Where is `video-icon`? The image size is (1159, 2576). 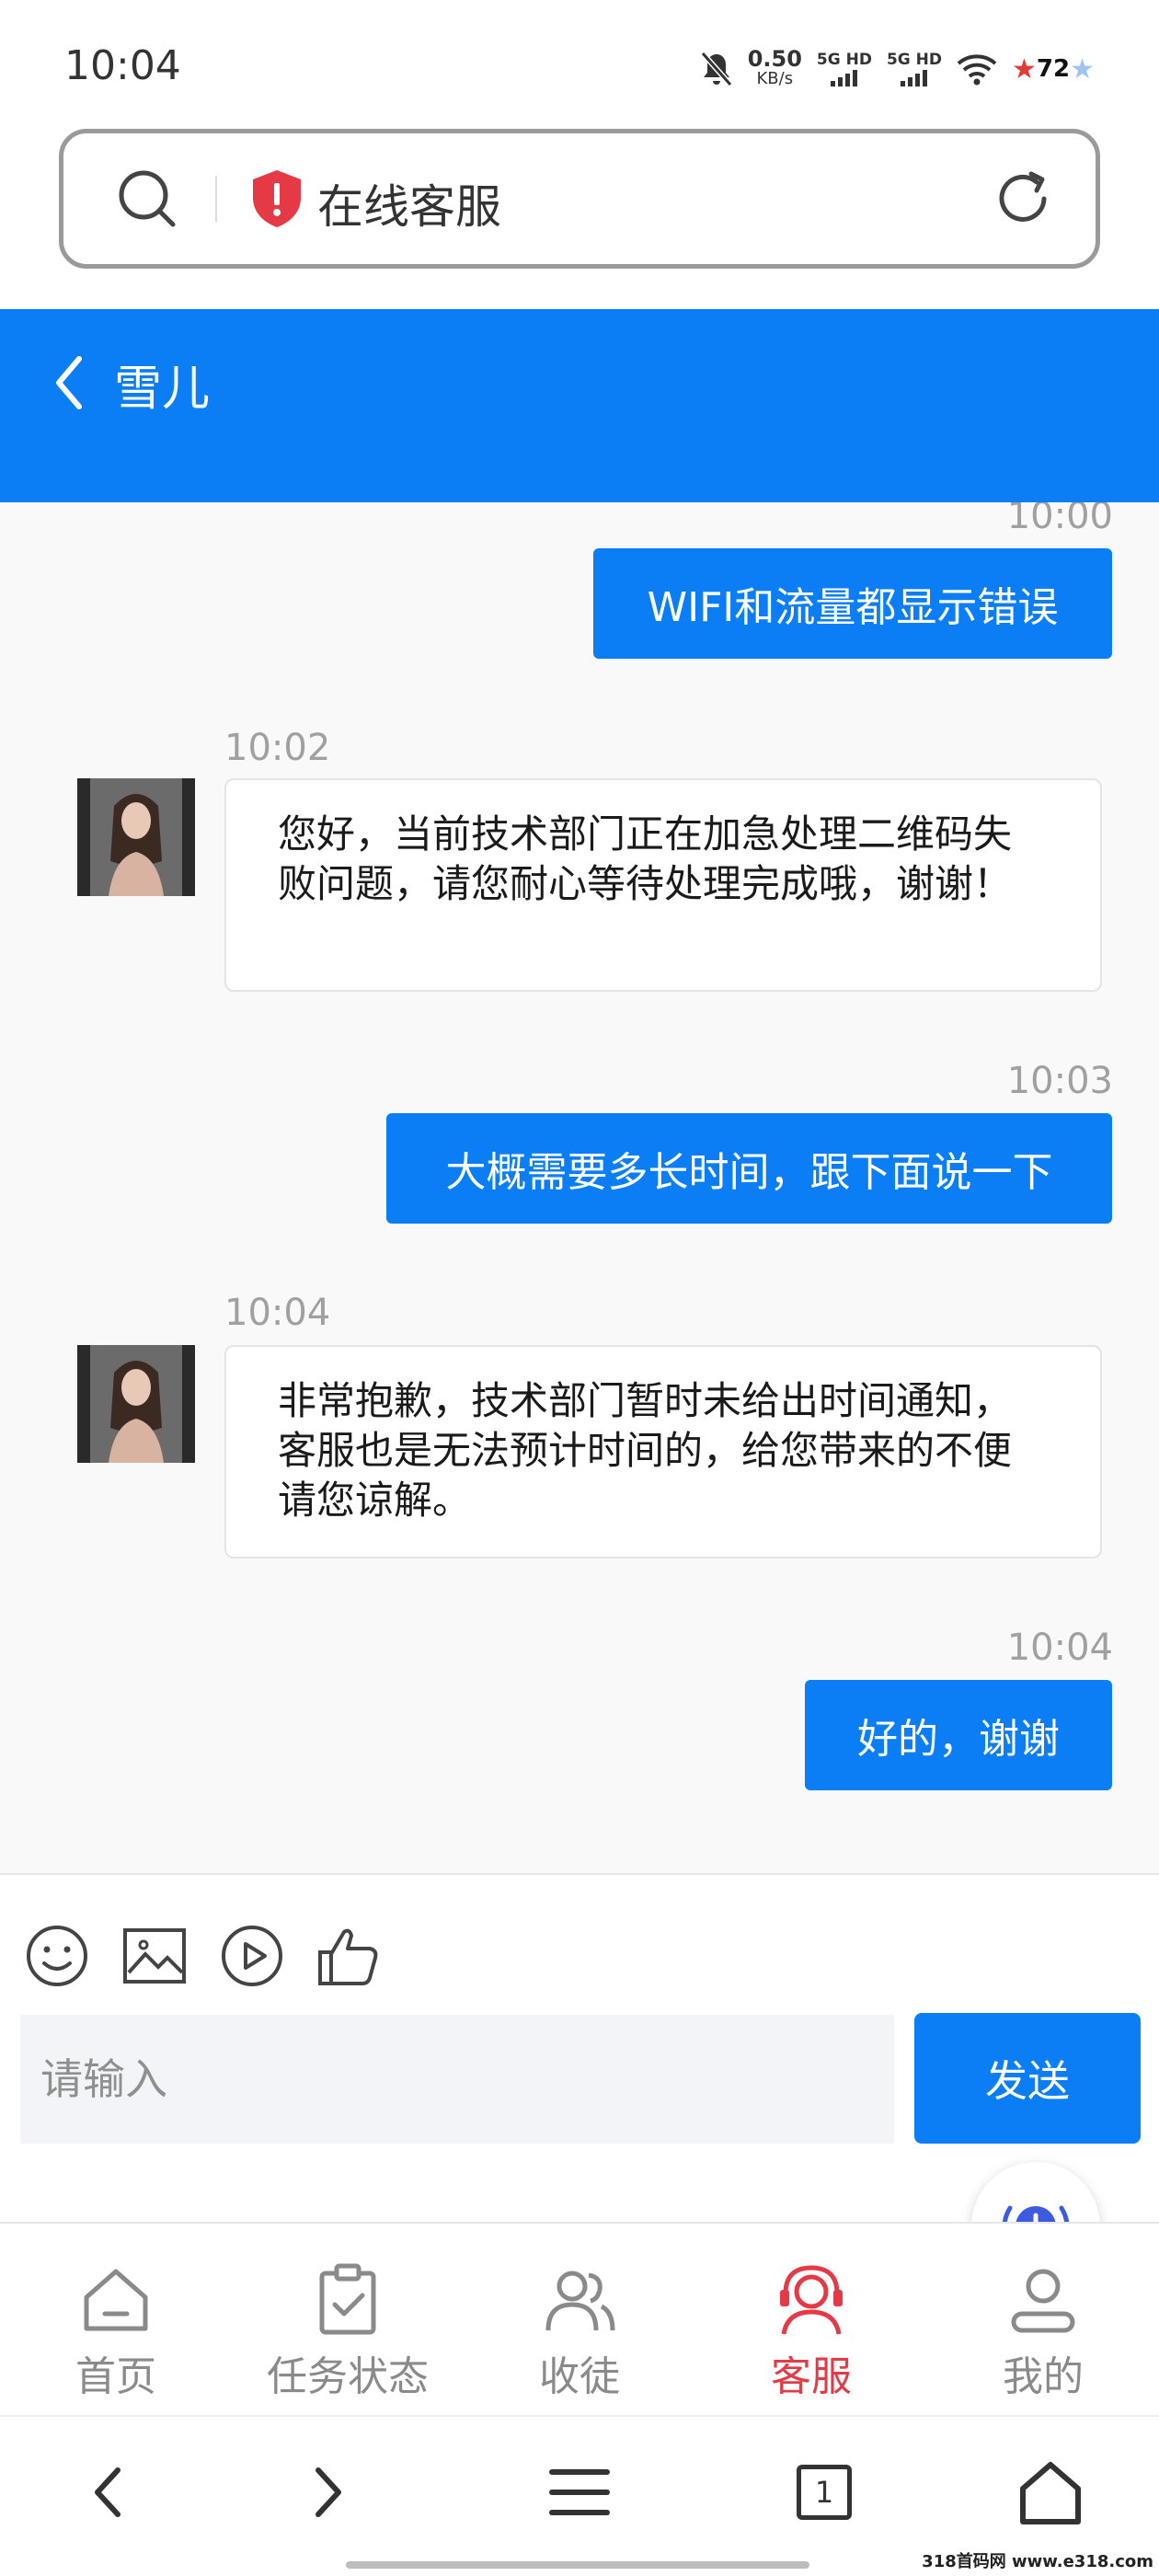 video-icon is located at coordinates (252, 1956).